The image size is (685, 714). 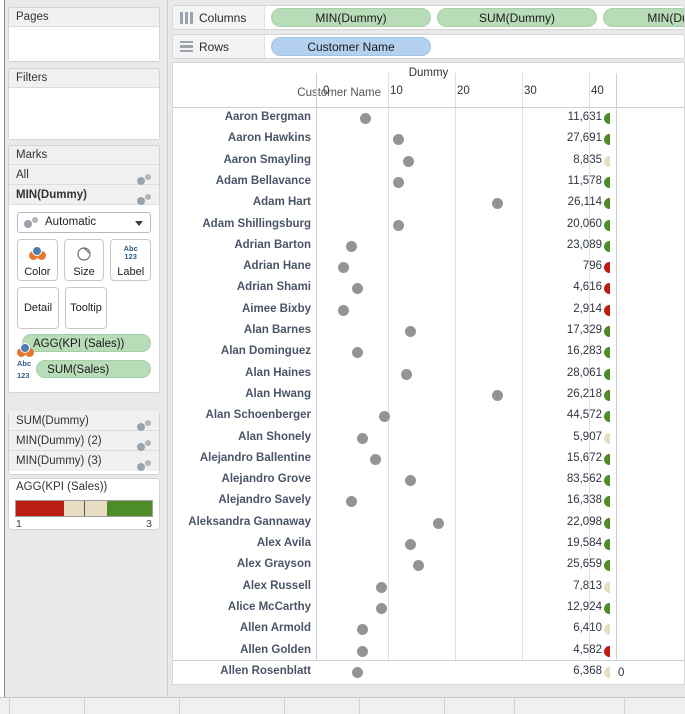 What do you see at coordinates (428, 310) in the screenshot?
I see `table-row: Aimee Bixby 2,914` at bounding box center [428, 310].